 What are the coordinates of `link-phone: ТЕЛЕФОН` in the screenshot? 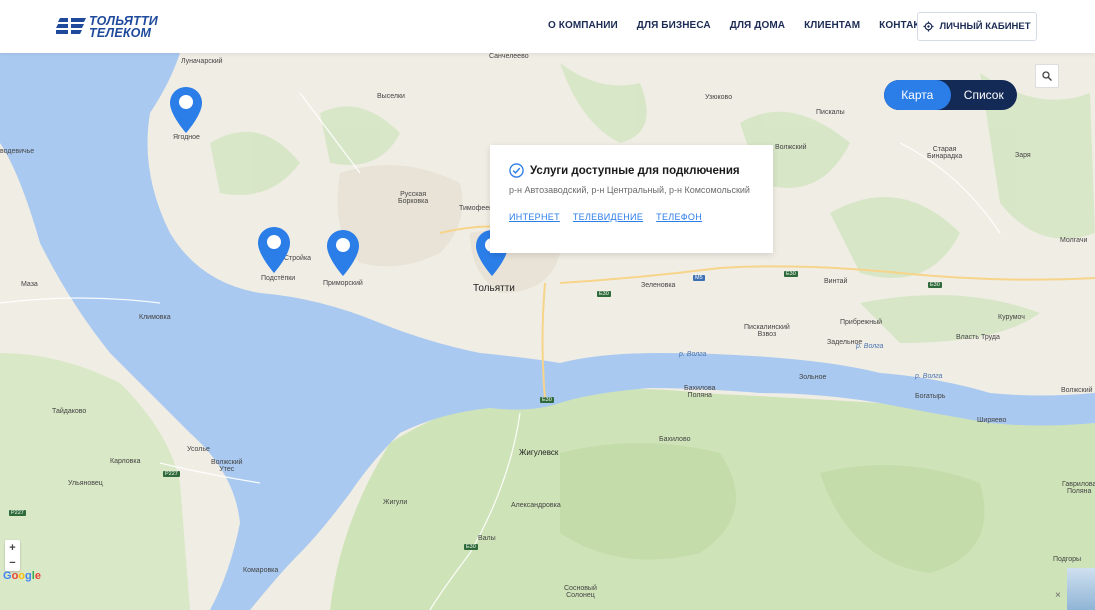 It's located at (679, 217).